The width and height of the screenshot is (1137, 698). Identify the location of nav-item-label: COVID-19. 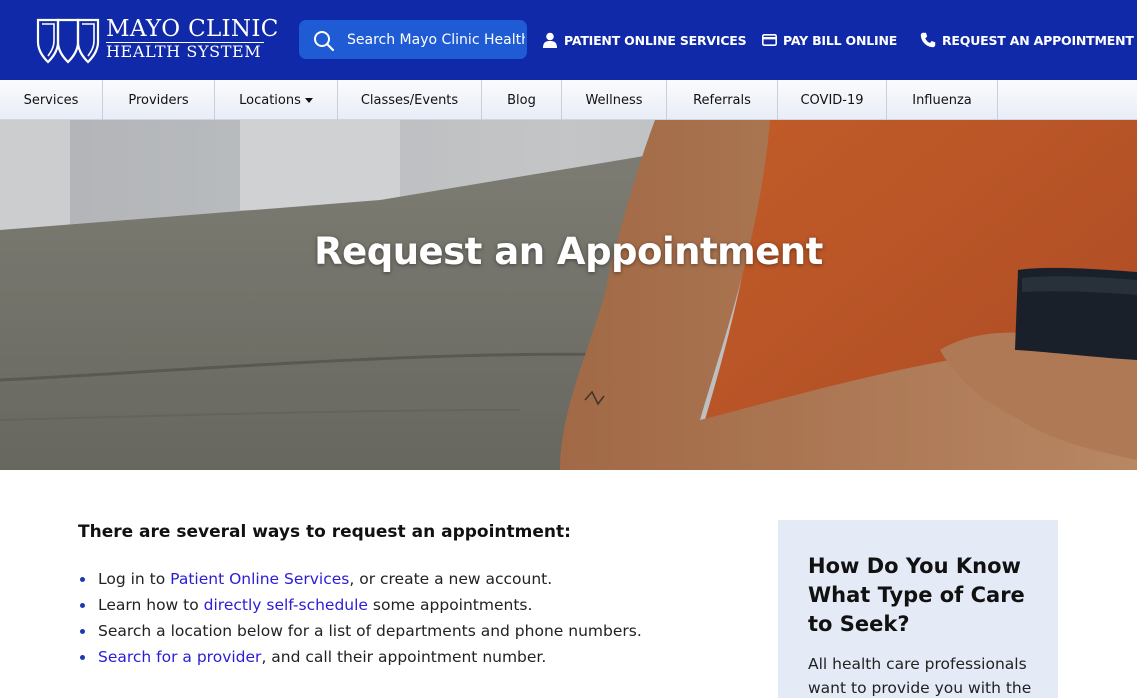
(832, 100).